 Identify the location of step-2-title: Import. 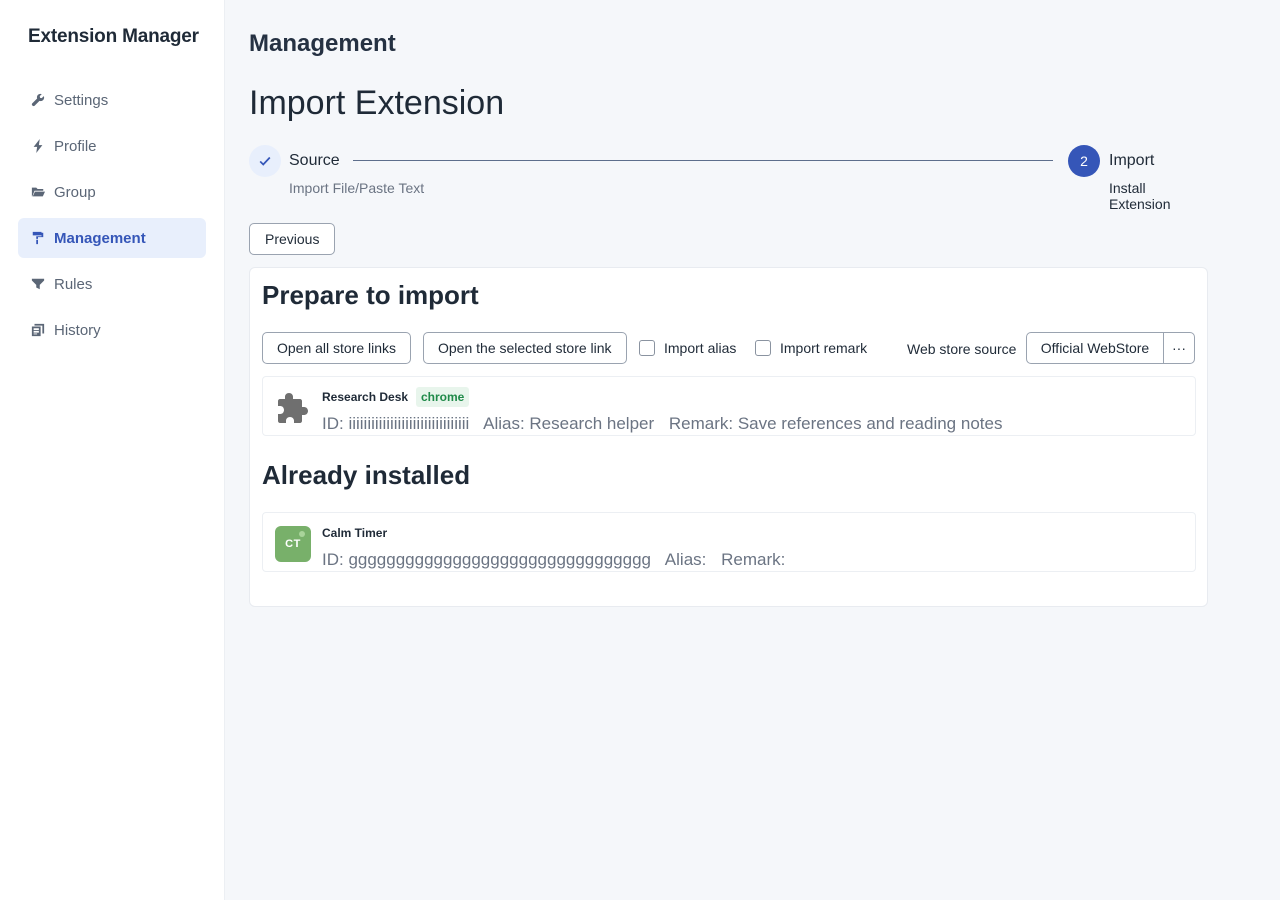
(1132, 160).